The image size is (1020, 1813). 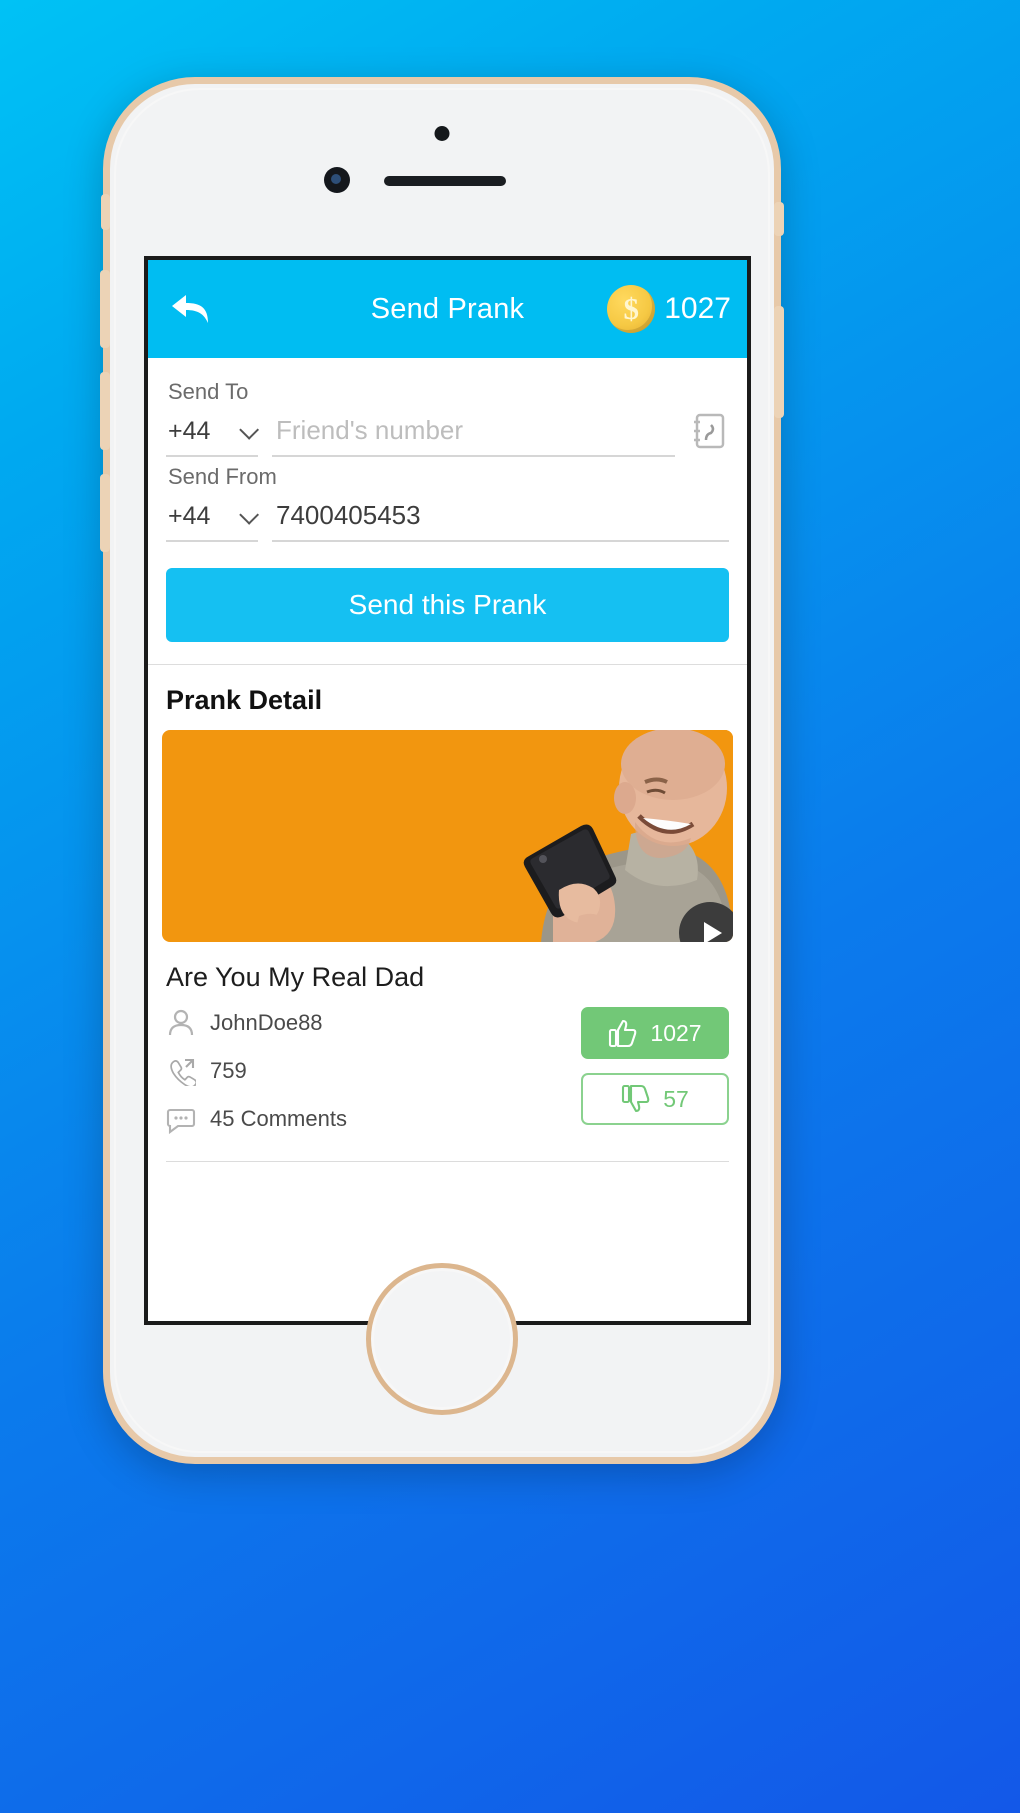 What do you see at coordinates (473, 432) in the screenshot?
I see `send-to-number-input` at bounding box center [473, 432].